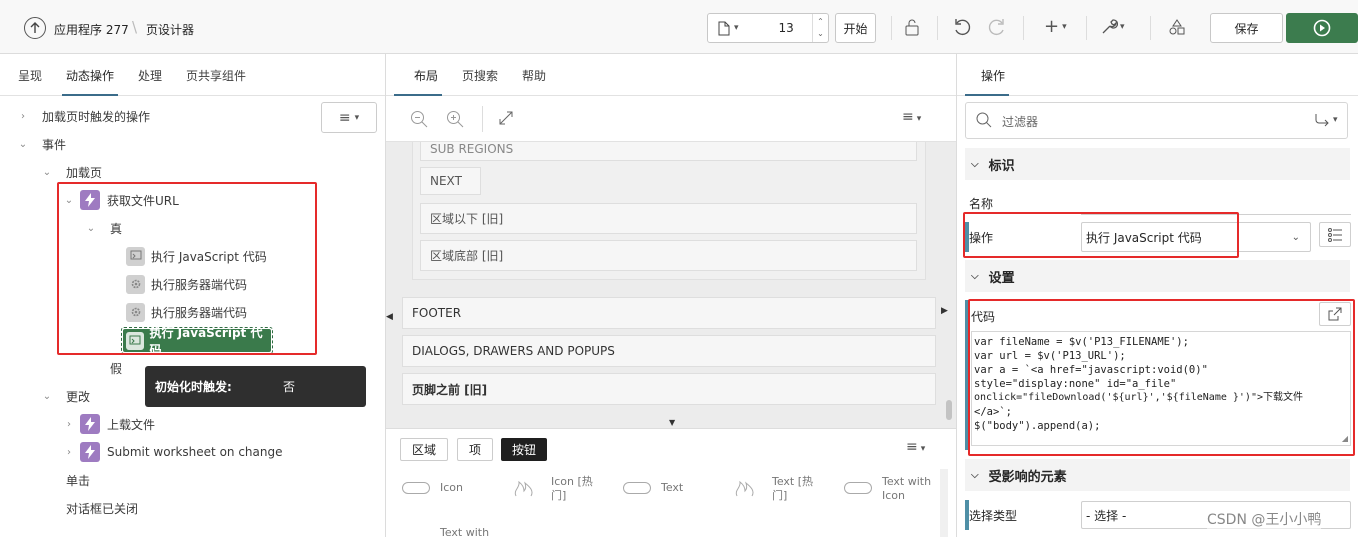 The width and height of the screenshot is (1358, 539). I want to click on collapse-right-icon: ▶, so click(944, 311).